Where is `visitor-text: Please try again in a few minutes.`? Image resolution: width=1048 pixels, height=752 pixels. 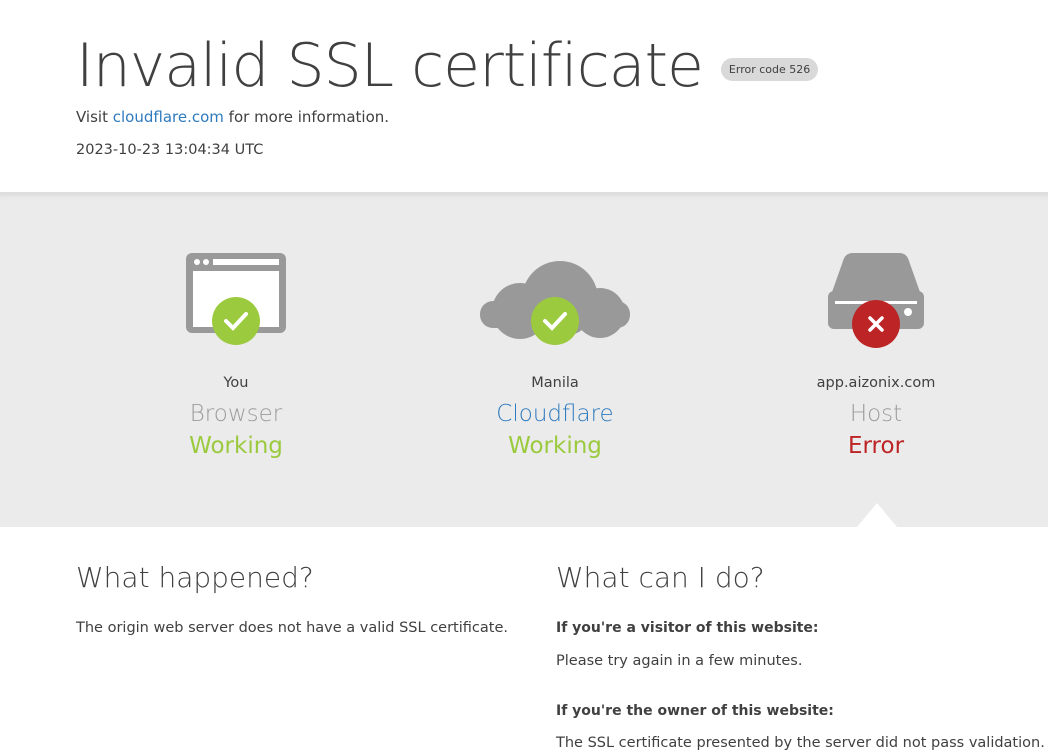 visitor-text: Please try again in a few minutes. is located at coordinates (679, 661).